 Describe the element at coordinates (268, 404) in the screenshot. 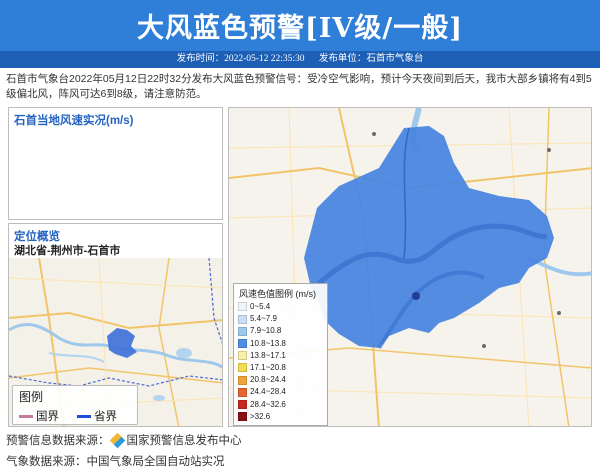

I see `wind-legend-label: 28.4~32.6` at that location.